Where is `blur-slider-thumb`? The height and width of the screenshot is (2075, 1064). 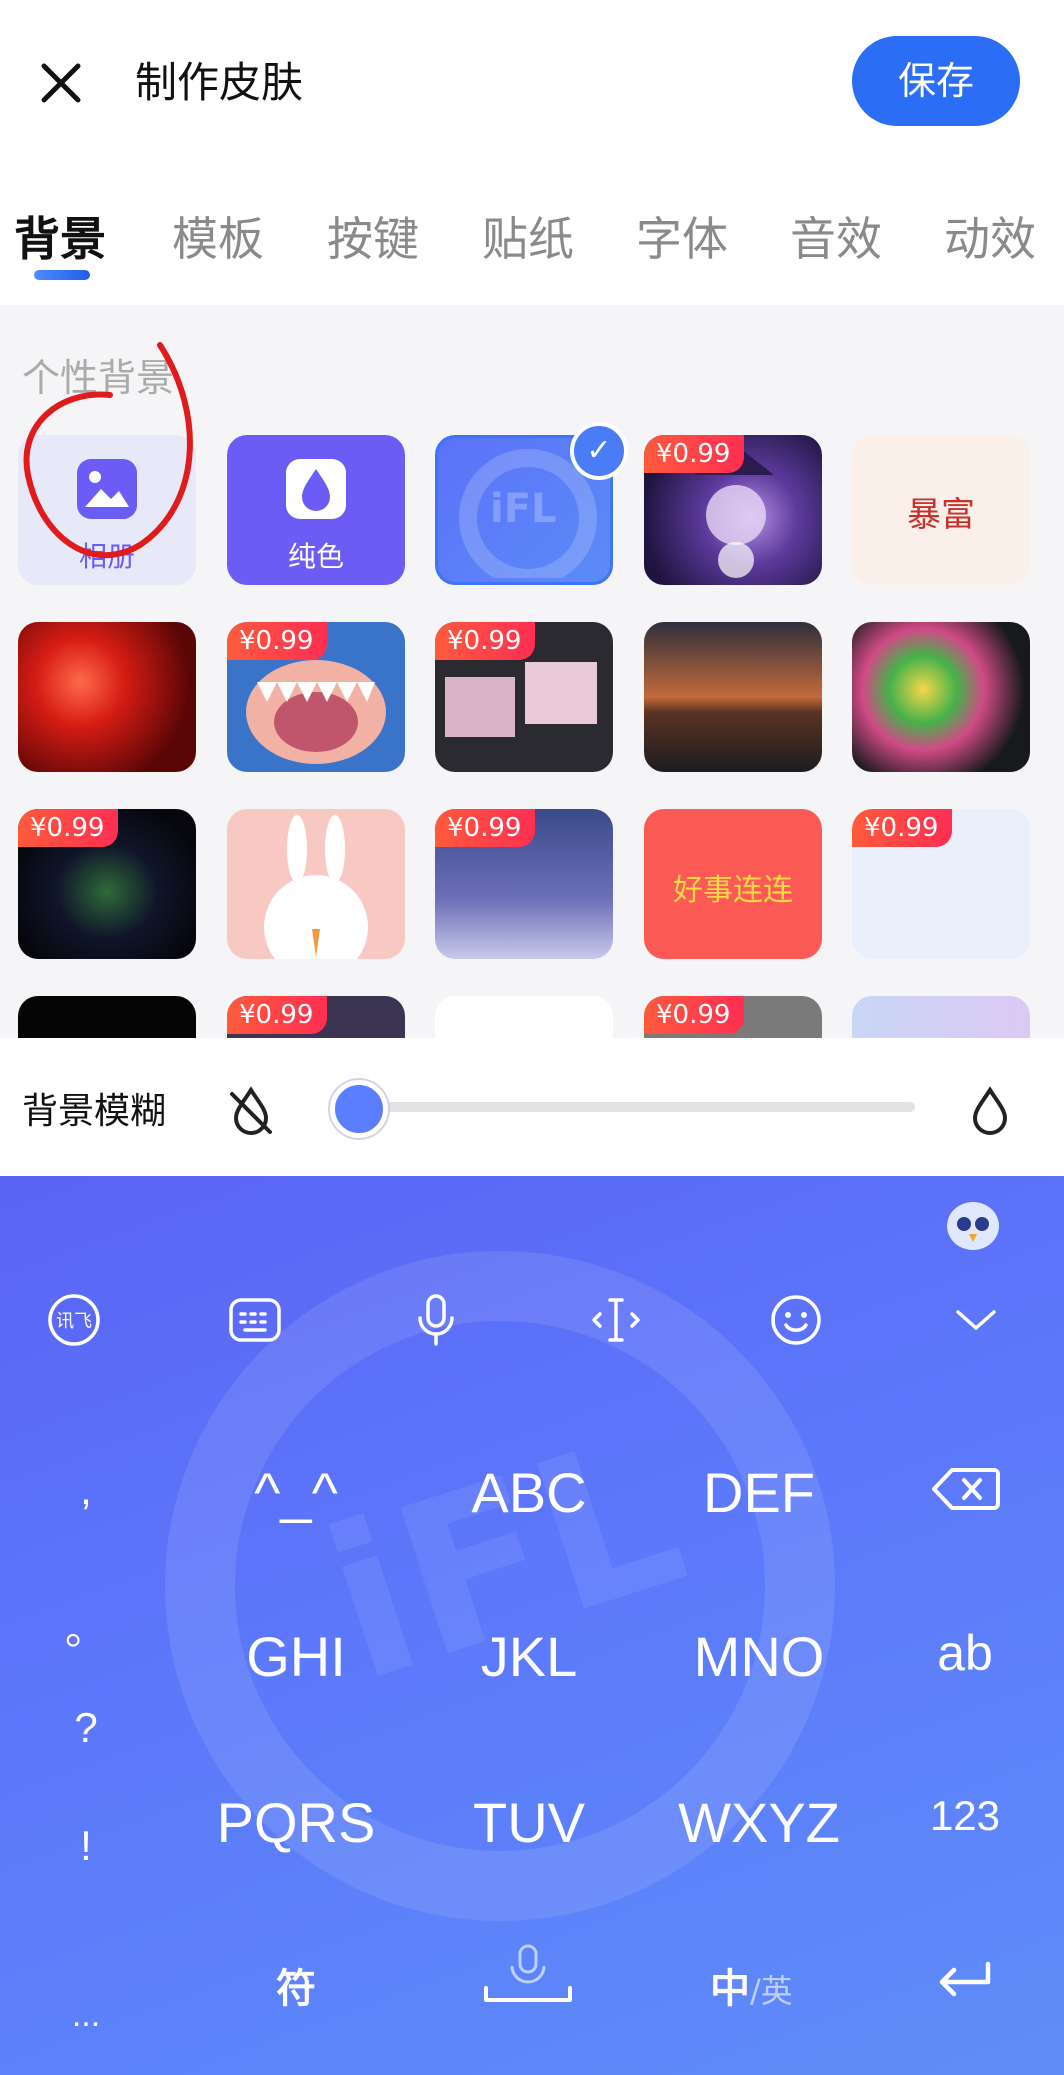 blur-slider-thumb is located at coordinates (359, 1109).